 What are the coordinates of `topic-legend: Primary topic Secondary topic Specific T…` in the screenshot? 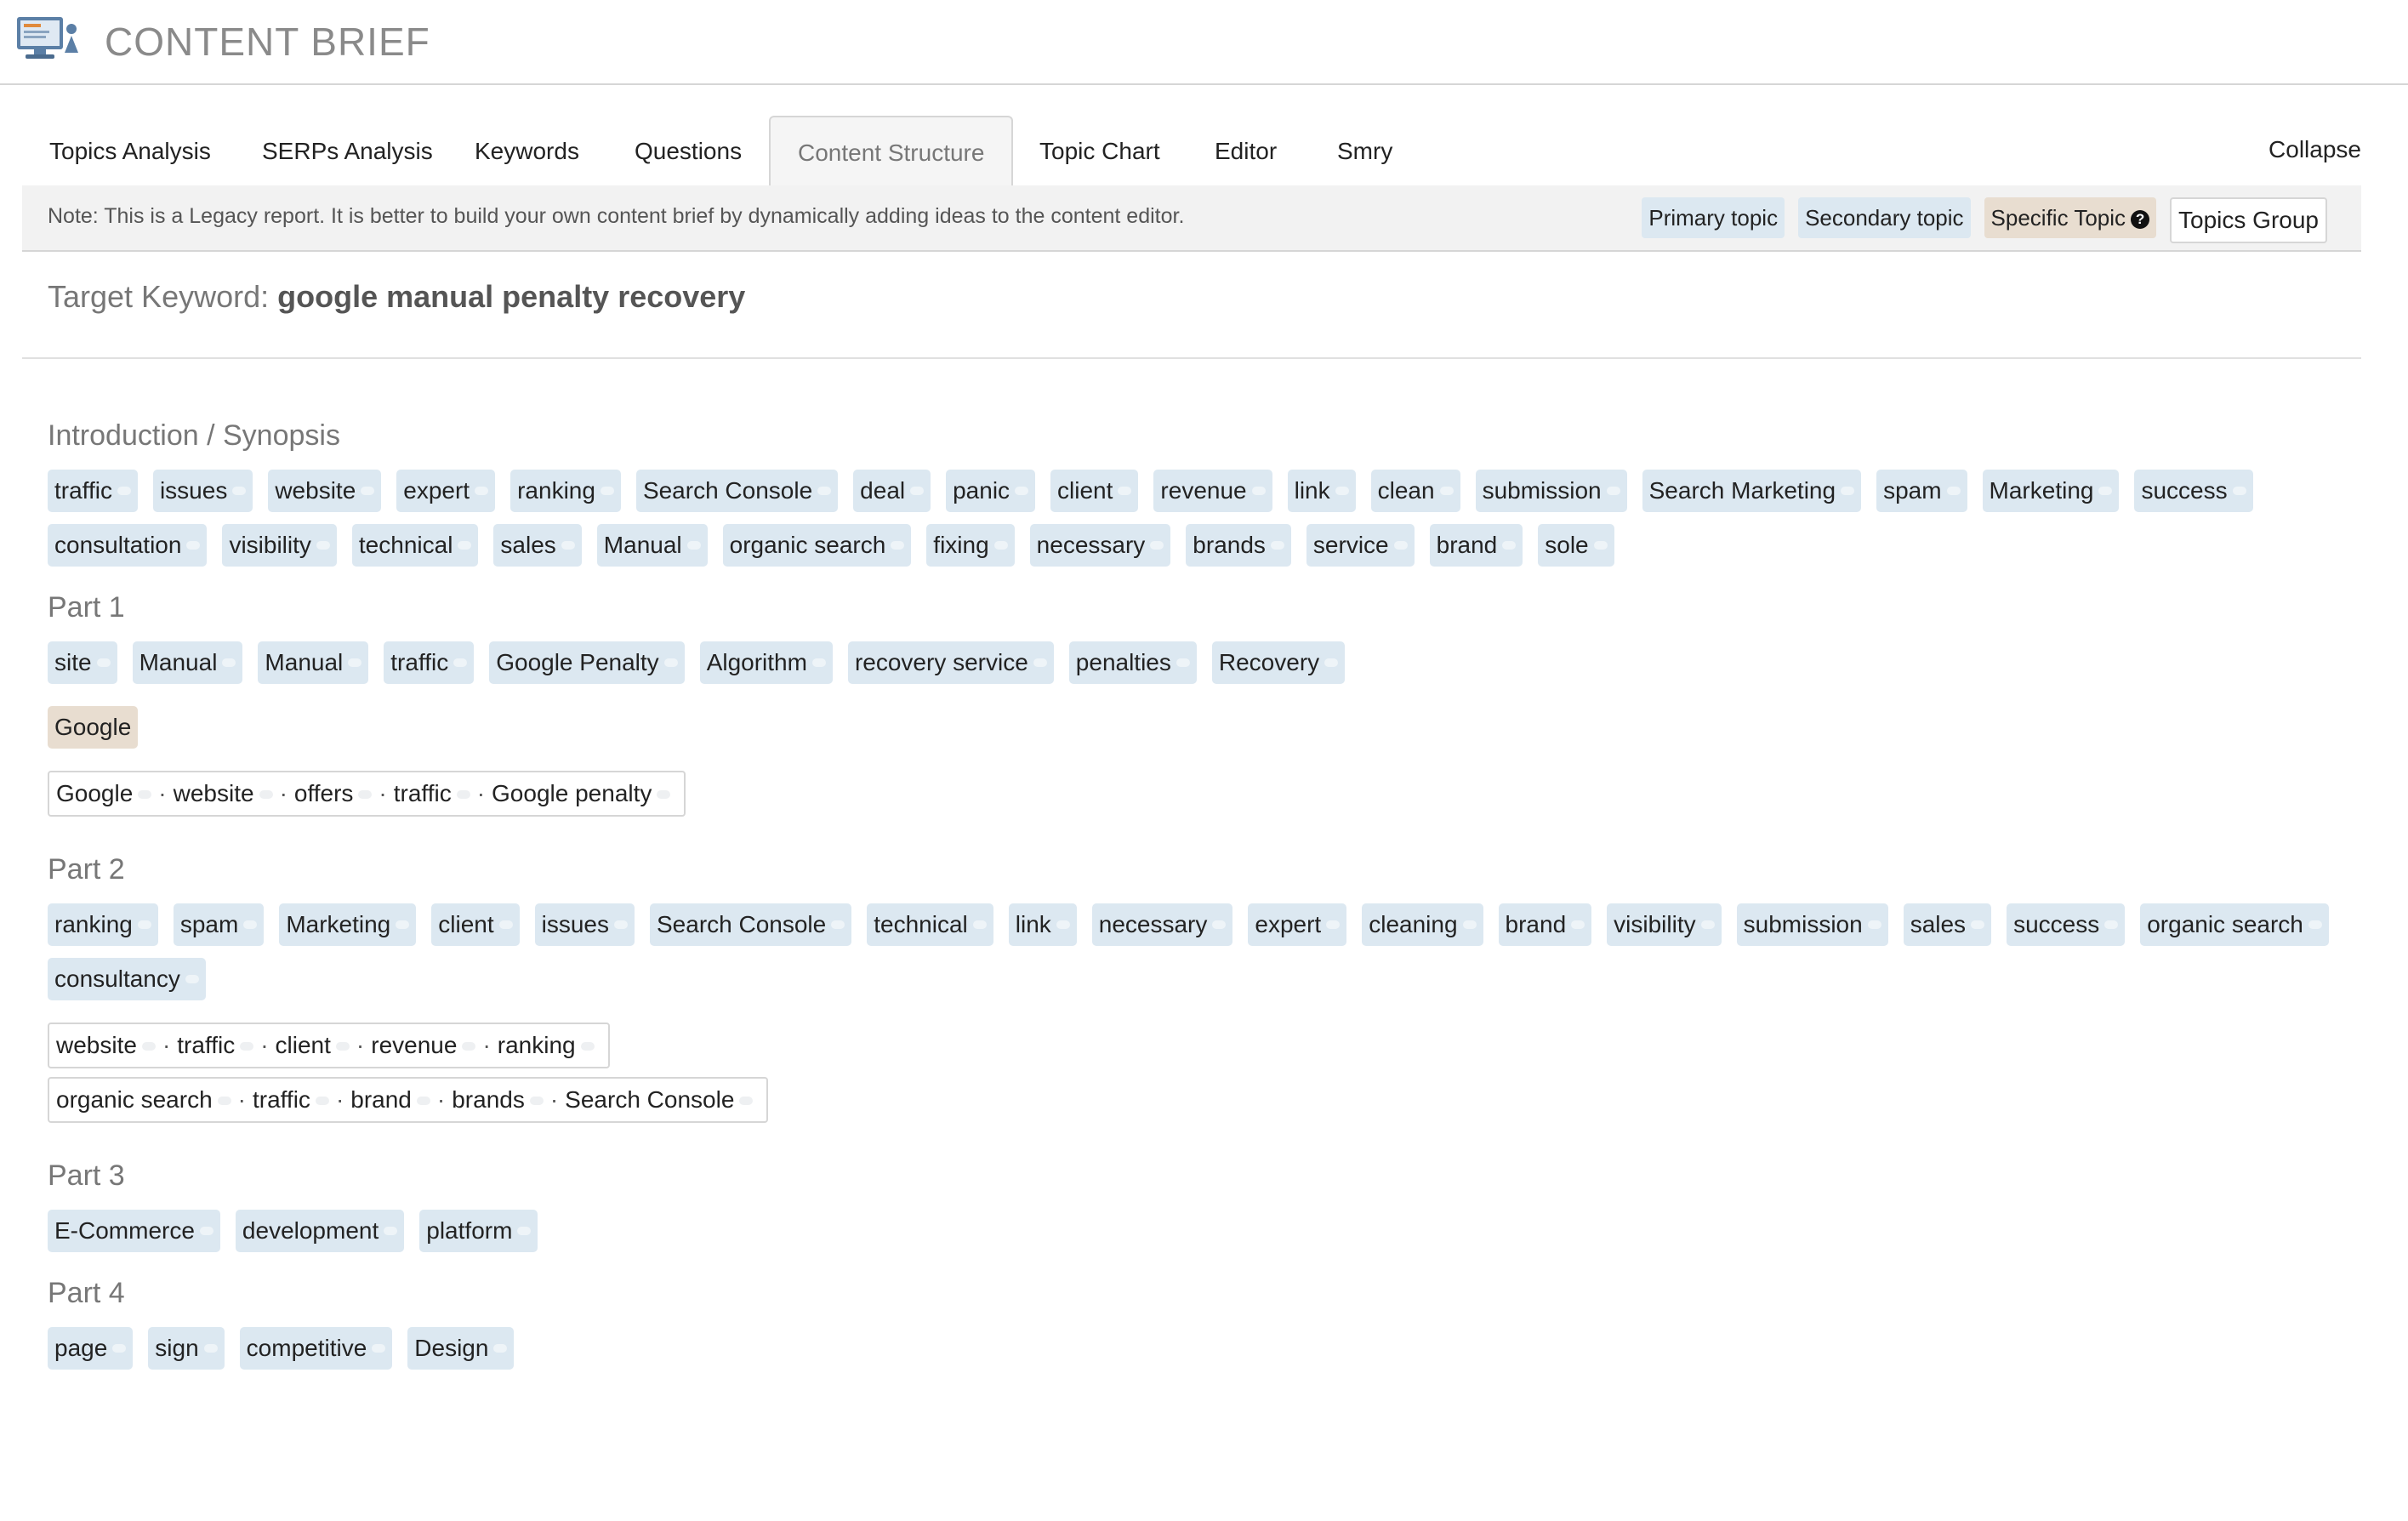 It's located at (1984, 224).